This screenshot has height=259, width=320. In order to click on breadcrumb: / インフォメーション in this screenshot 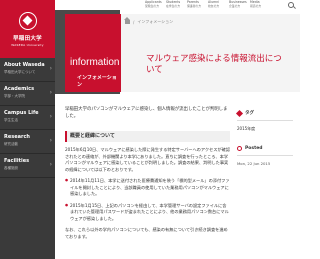, I will do `click(148, 21)`.